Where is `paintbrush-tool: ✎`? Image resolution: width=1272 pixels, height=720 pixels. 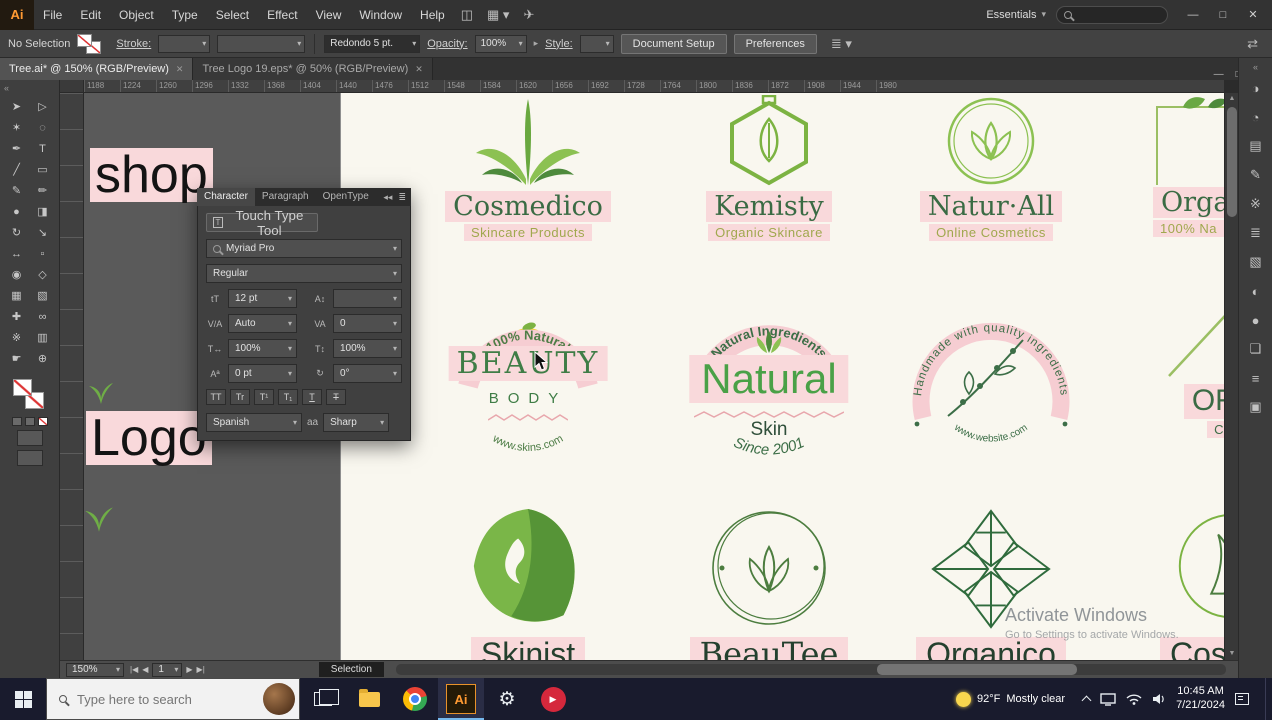
paintbrush-tool: ✎ is located at coordinates (17, 190).